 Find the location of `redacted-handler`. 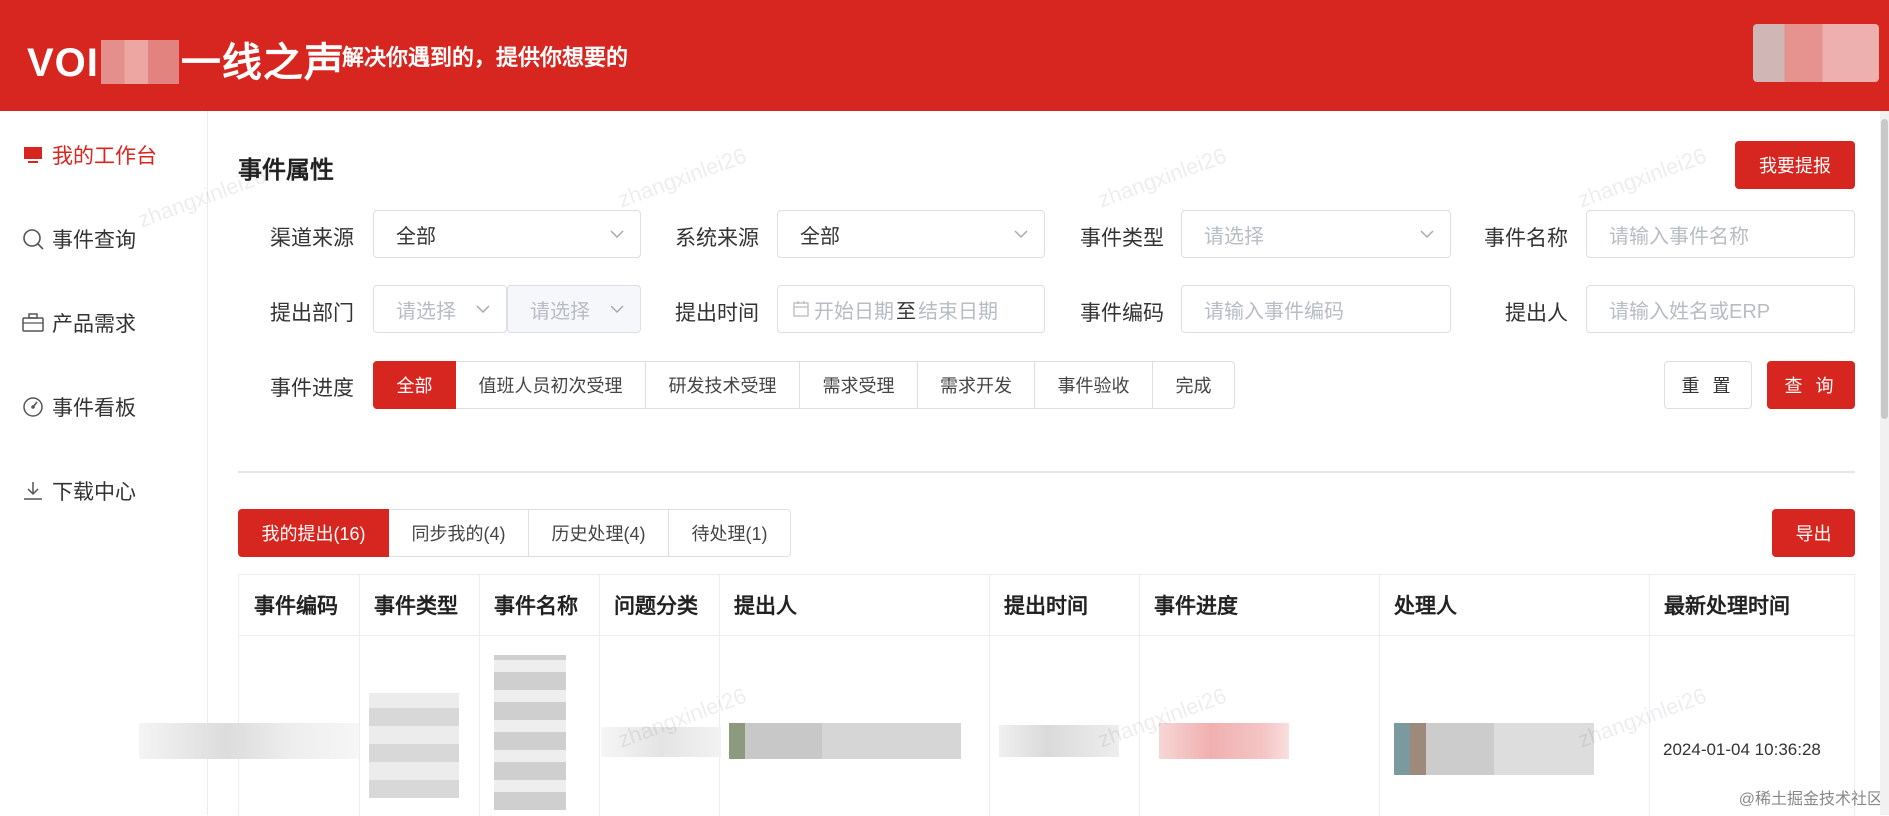

redacted-handler is located at coordinates (1494, 749).